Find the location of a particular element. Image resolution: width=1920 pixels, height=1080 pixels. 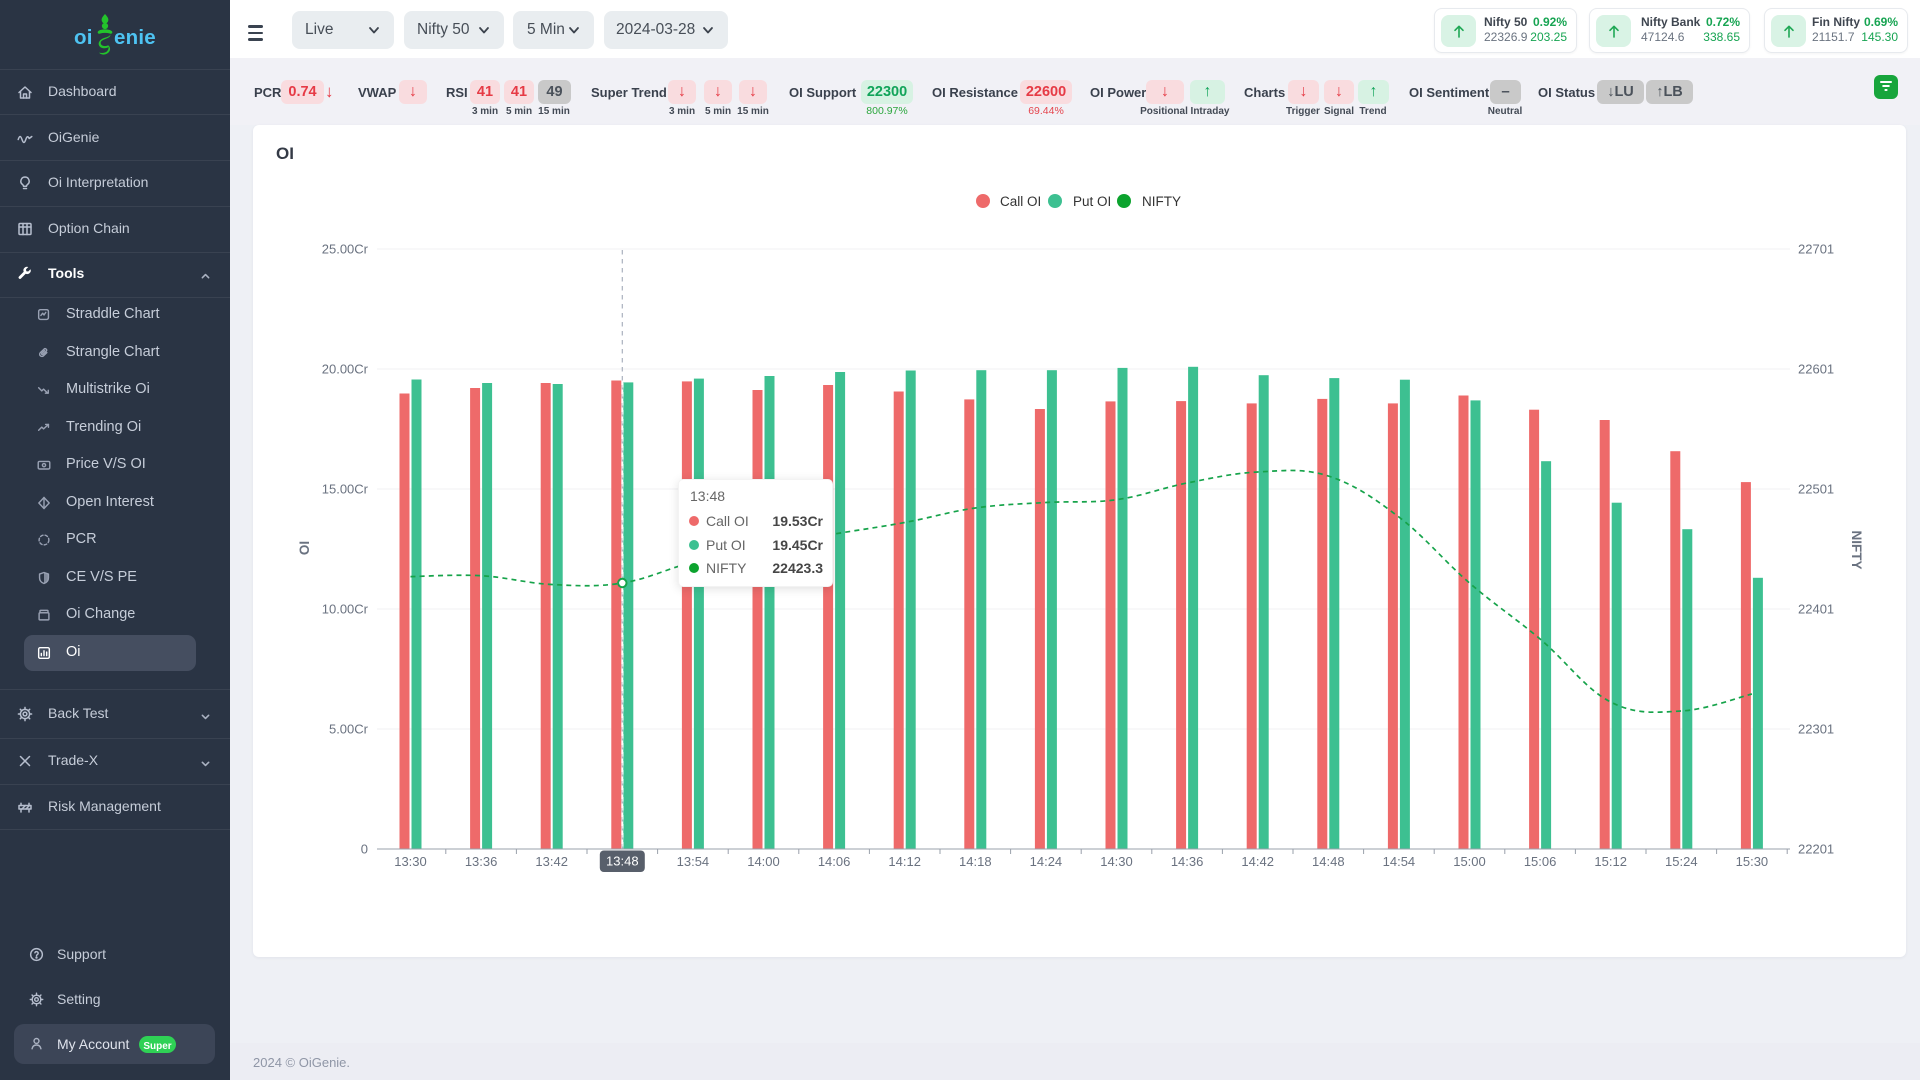

svg-text: 14:00 is located at coordinates (763, 861).